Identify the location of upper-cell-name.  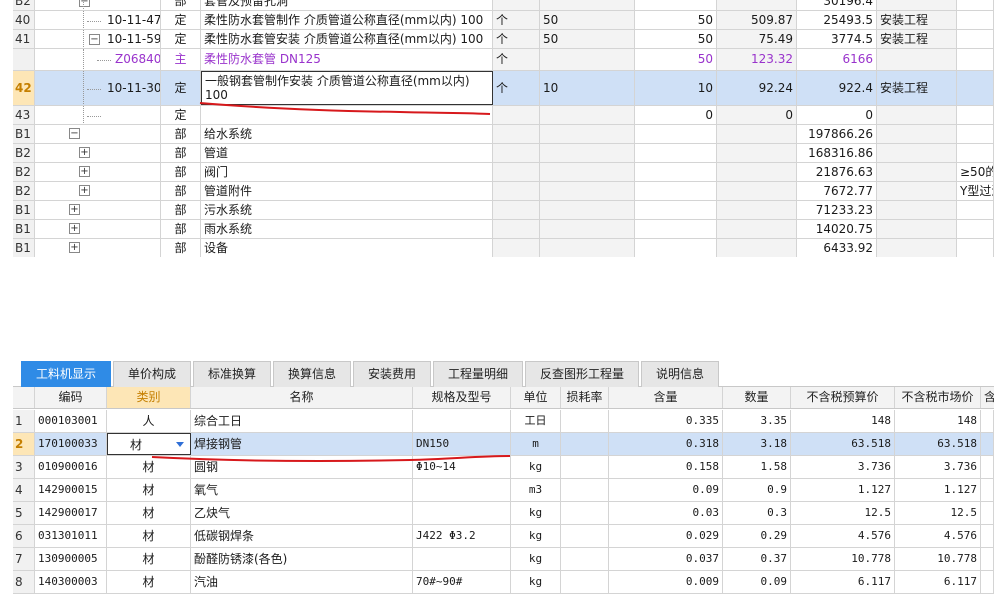
(347, 115).